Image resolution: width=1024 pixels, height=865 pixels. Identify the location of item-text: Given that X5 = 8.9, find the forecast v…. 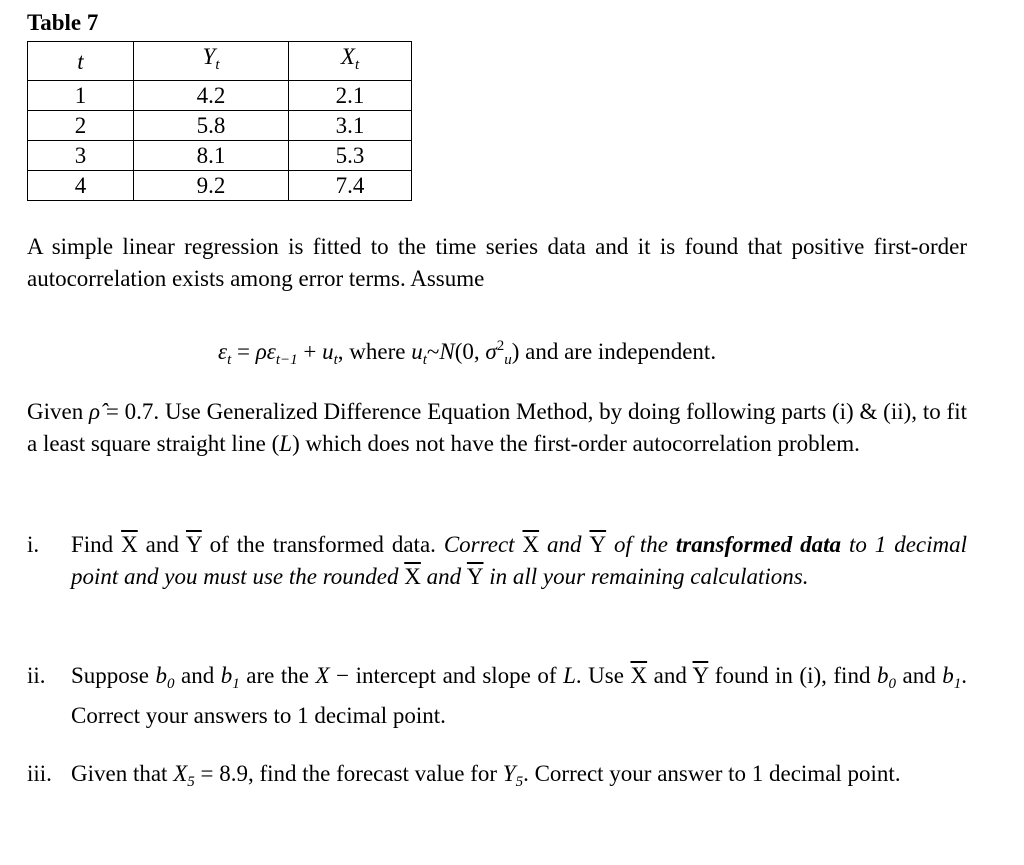
(519, 778).